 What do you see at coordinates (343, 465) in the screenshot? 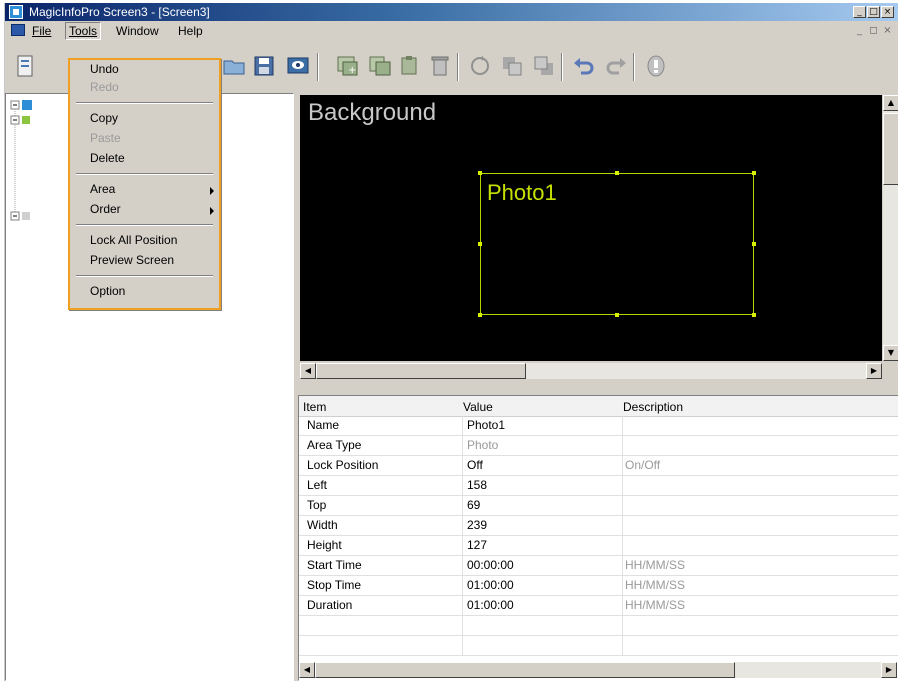
I see `property-item: Lock Position` at bounding box center [343, 465].